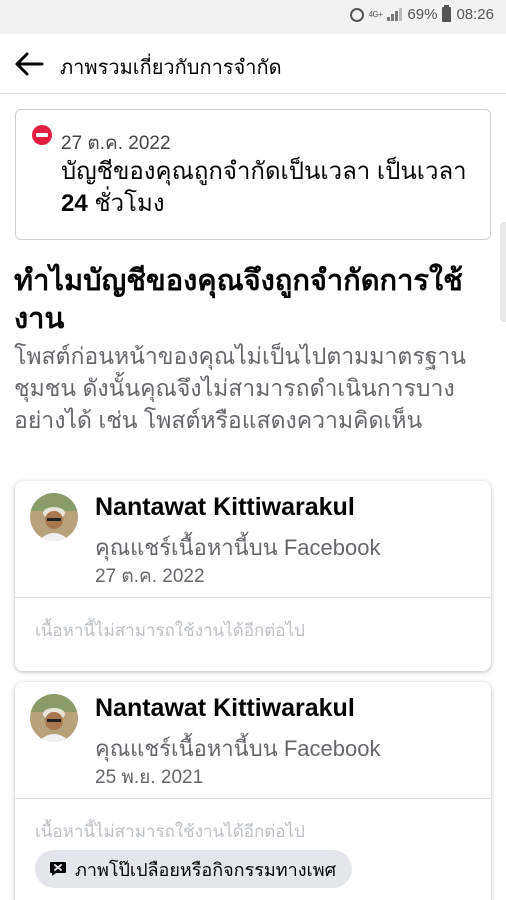  What do you see at coordinates (205, 869) in the screenshot?
I see `violation-reason-label: ภาพโป๊เปลือยหรือกิจกรรมทางเพศ` at bounding box center [205, 869].